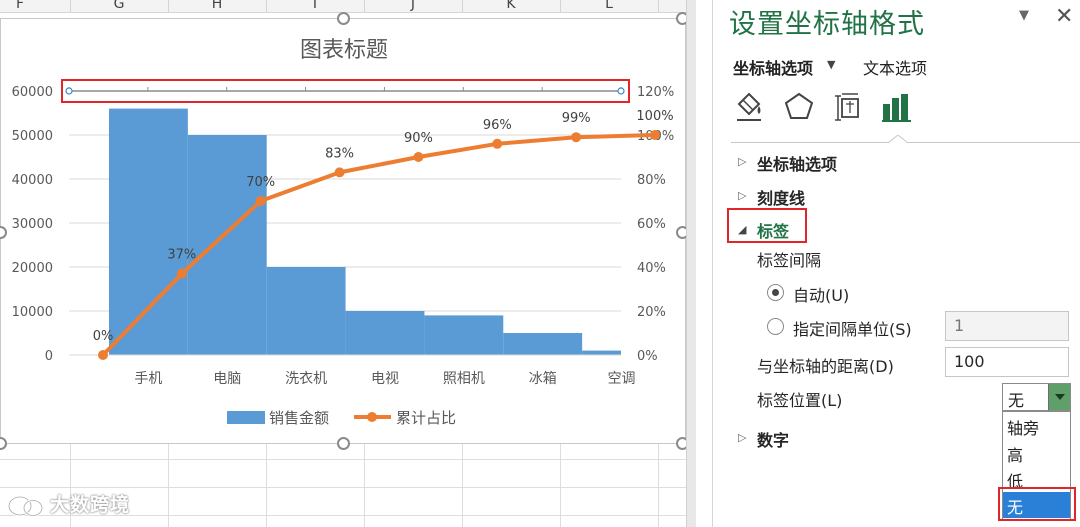 The width and height of the screenshot is (1080, 527). Describe the element at coordinates (681, 443) in the screenshot. I see `chart-resize-handle-bottom-right` at that location.